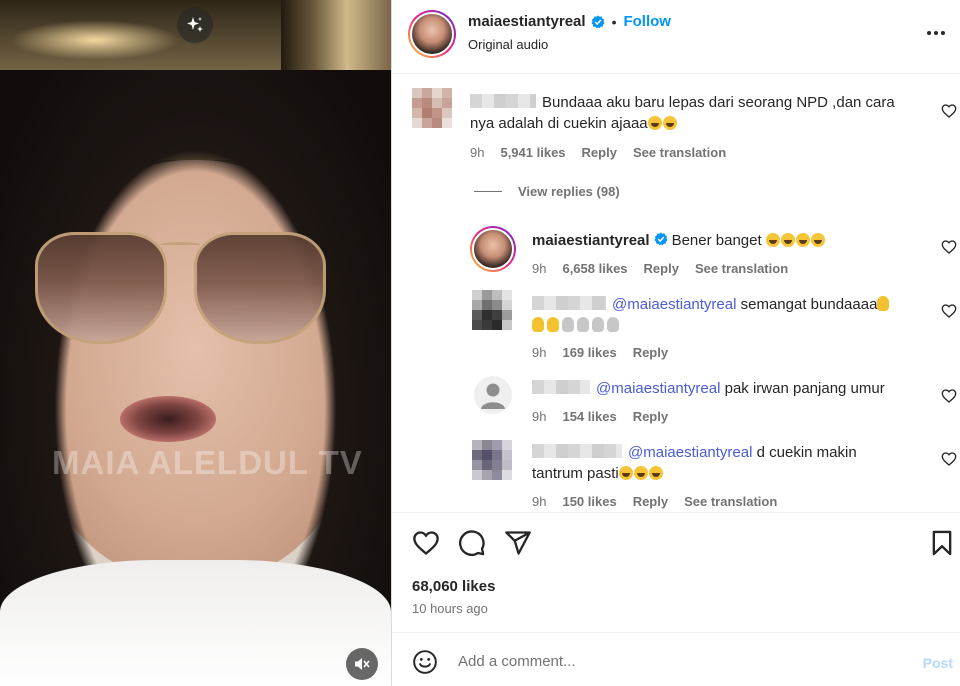 This screenshot has width=960, height=686. What do you see at coordinates (432, 108) in the screenshot?
I see `commenter-avatar` at bounding box center [432, 108].